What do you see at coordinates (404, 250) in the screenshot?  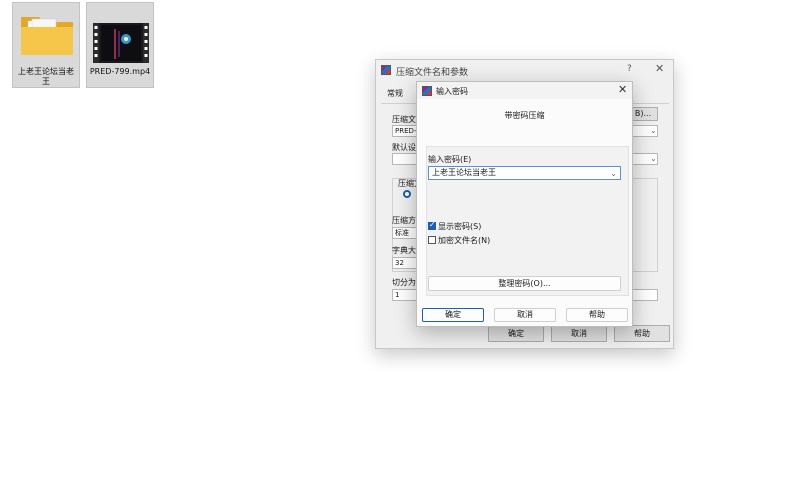 I see `dictionary-label: 字典大` at bounding box center [404, 250].